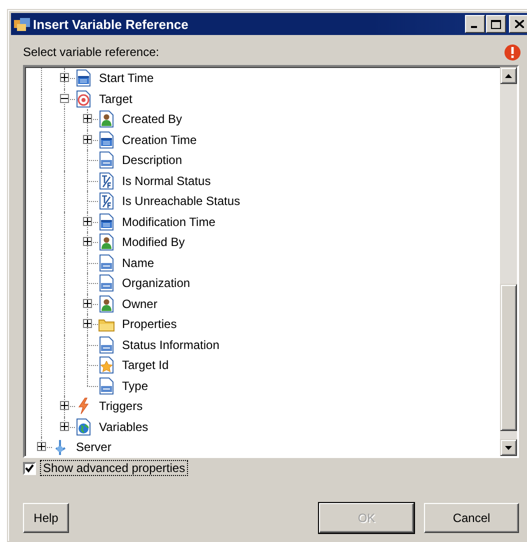 The height and width of the screenshot is (542, 527). I want to click on tree-item: Is Normal Status, so click(166, 180).